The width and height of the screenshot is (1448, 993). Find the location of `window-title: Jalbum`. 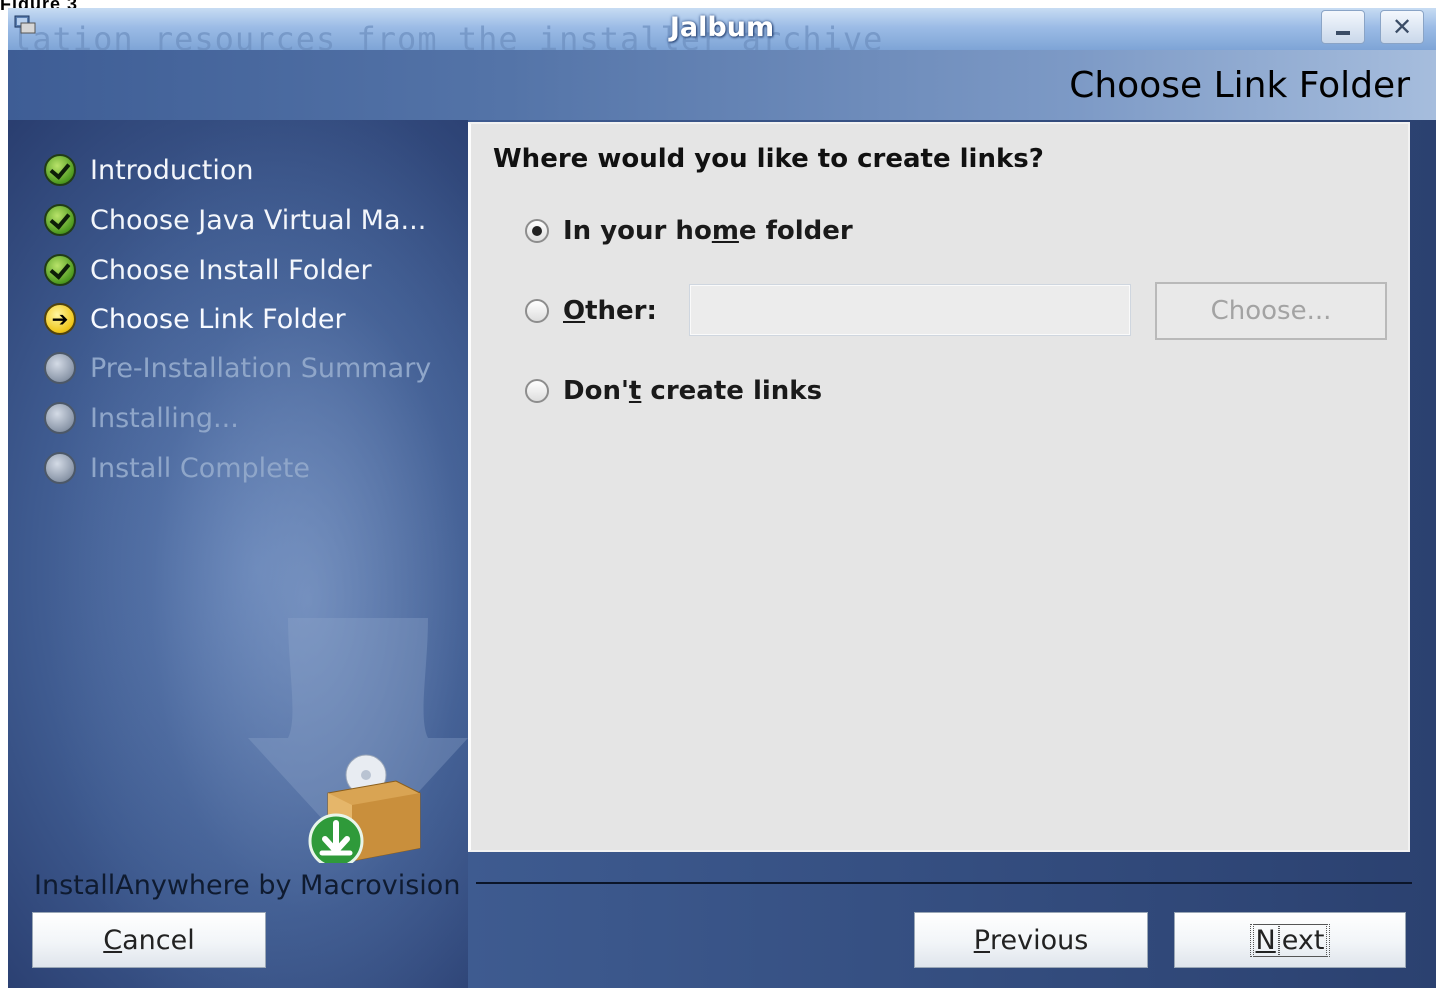

window-title: Jalbum is located at coordinates (722, 27).